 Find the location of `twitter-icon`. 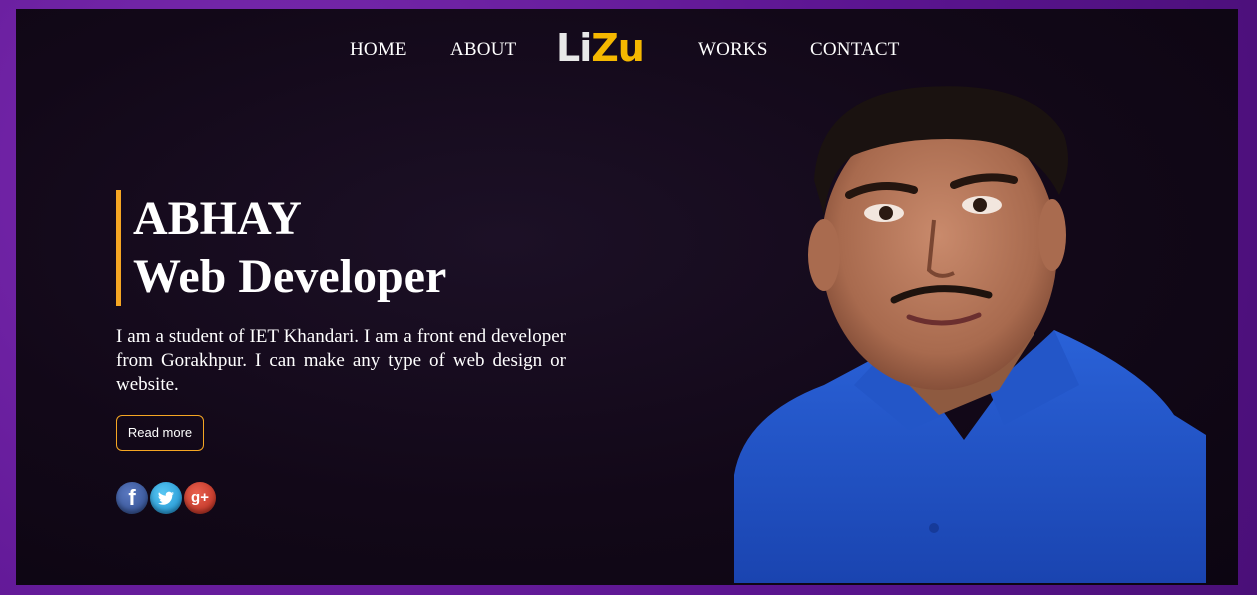

twitter-icon is located at coordinates (166, 498).